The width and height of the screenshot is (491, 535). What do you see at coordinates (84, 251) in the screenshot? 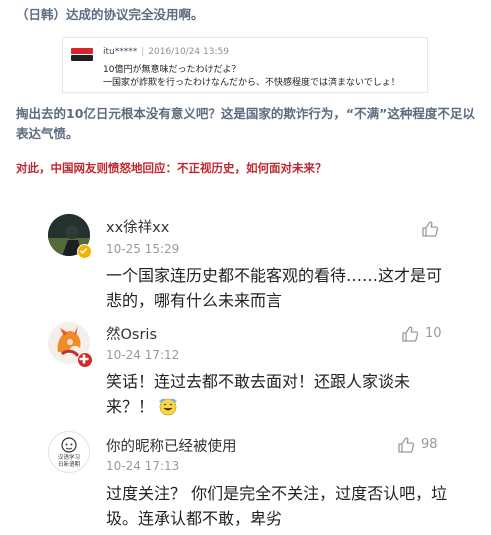
I see `verified-badge-icon` at bounding box center [84, 251].